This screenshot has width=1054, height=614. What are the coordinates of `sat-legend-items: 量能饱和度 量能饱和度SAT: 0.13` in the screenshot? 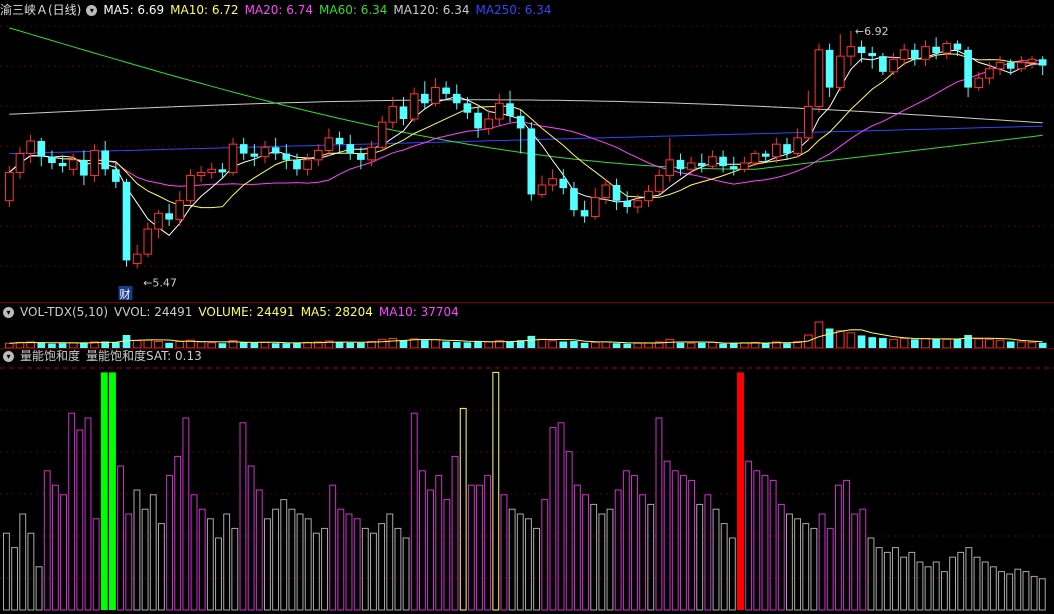 It's located at (114, 356).